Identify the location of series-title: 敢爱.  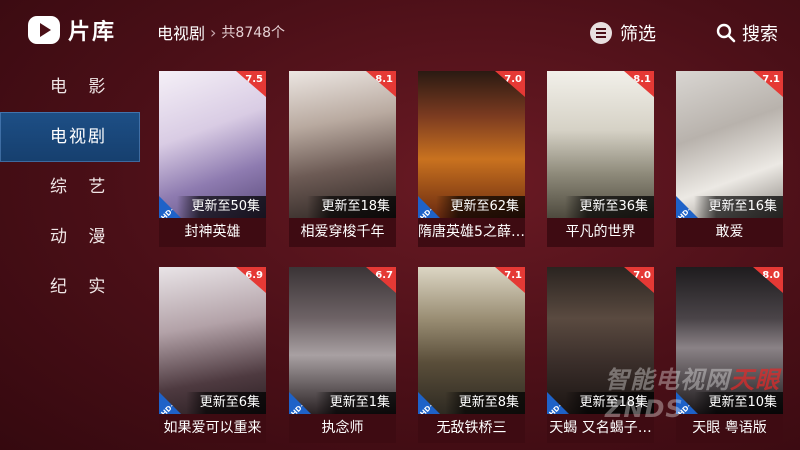
(729, 232).